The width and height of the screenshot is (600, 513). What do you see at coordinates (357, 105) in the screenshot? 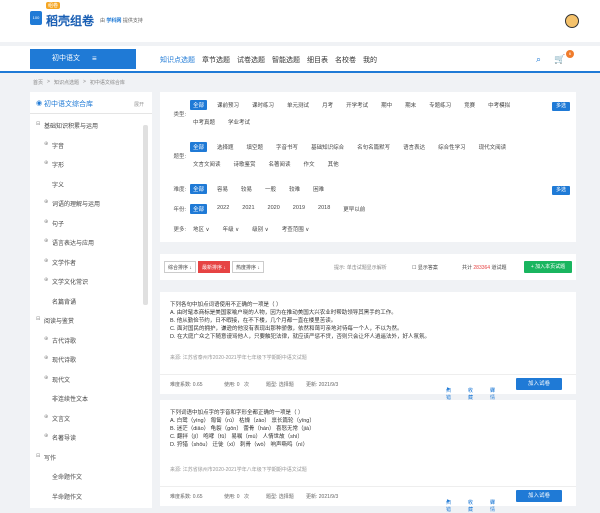
I see `filter-option: 开学考试` at bounding box center [357, 105].